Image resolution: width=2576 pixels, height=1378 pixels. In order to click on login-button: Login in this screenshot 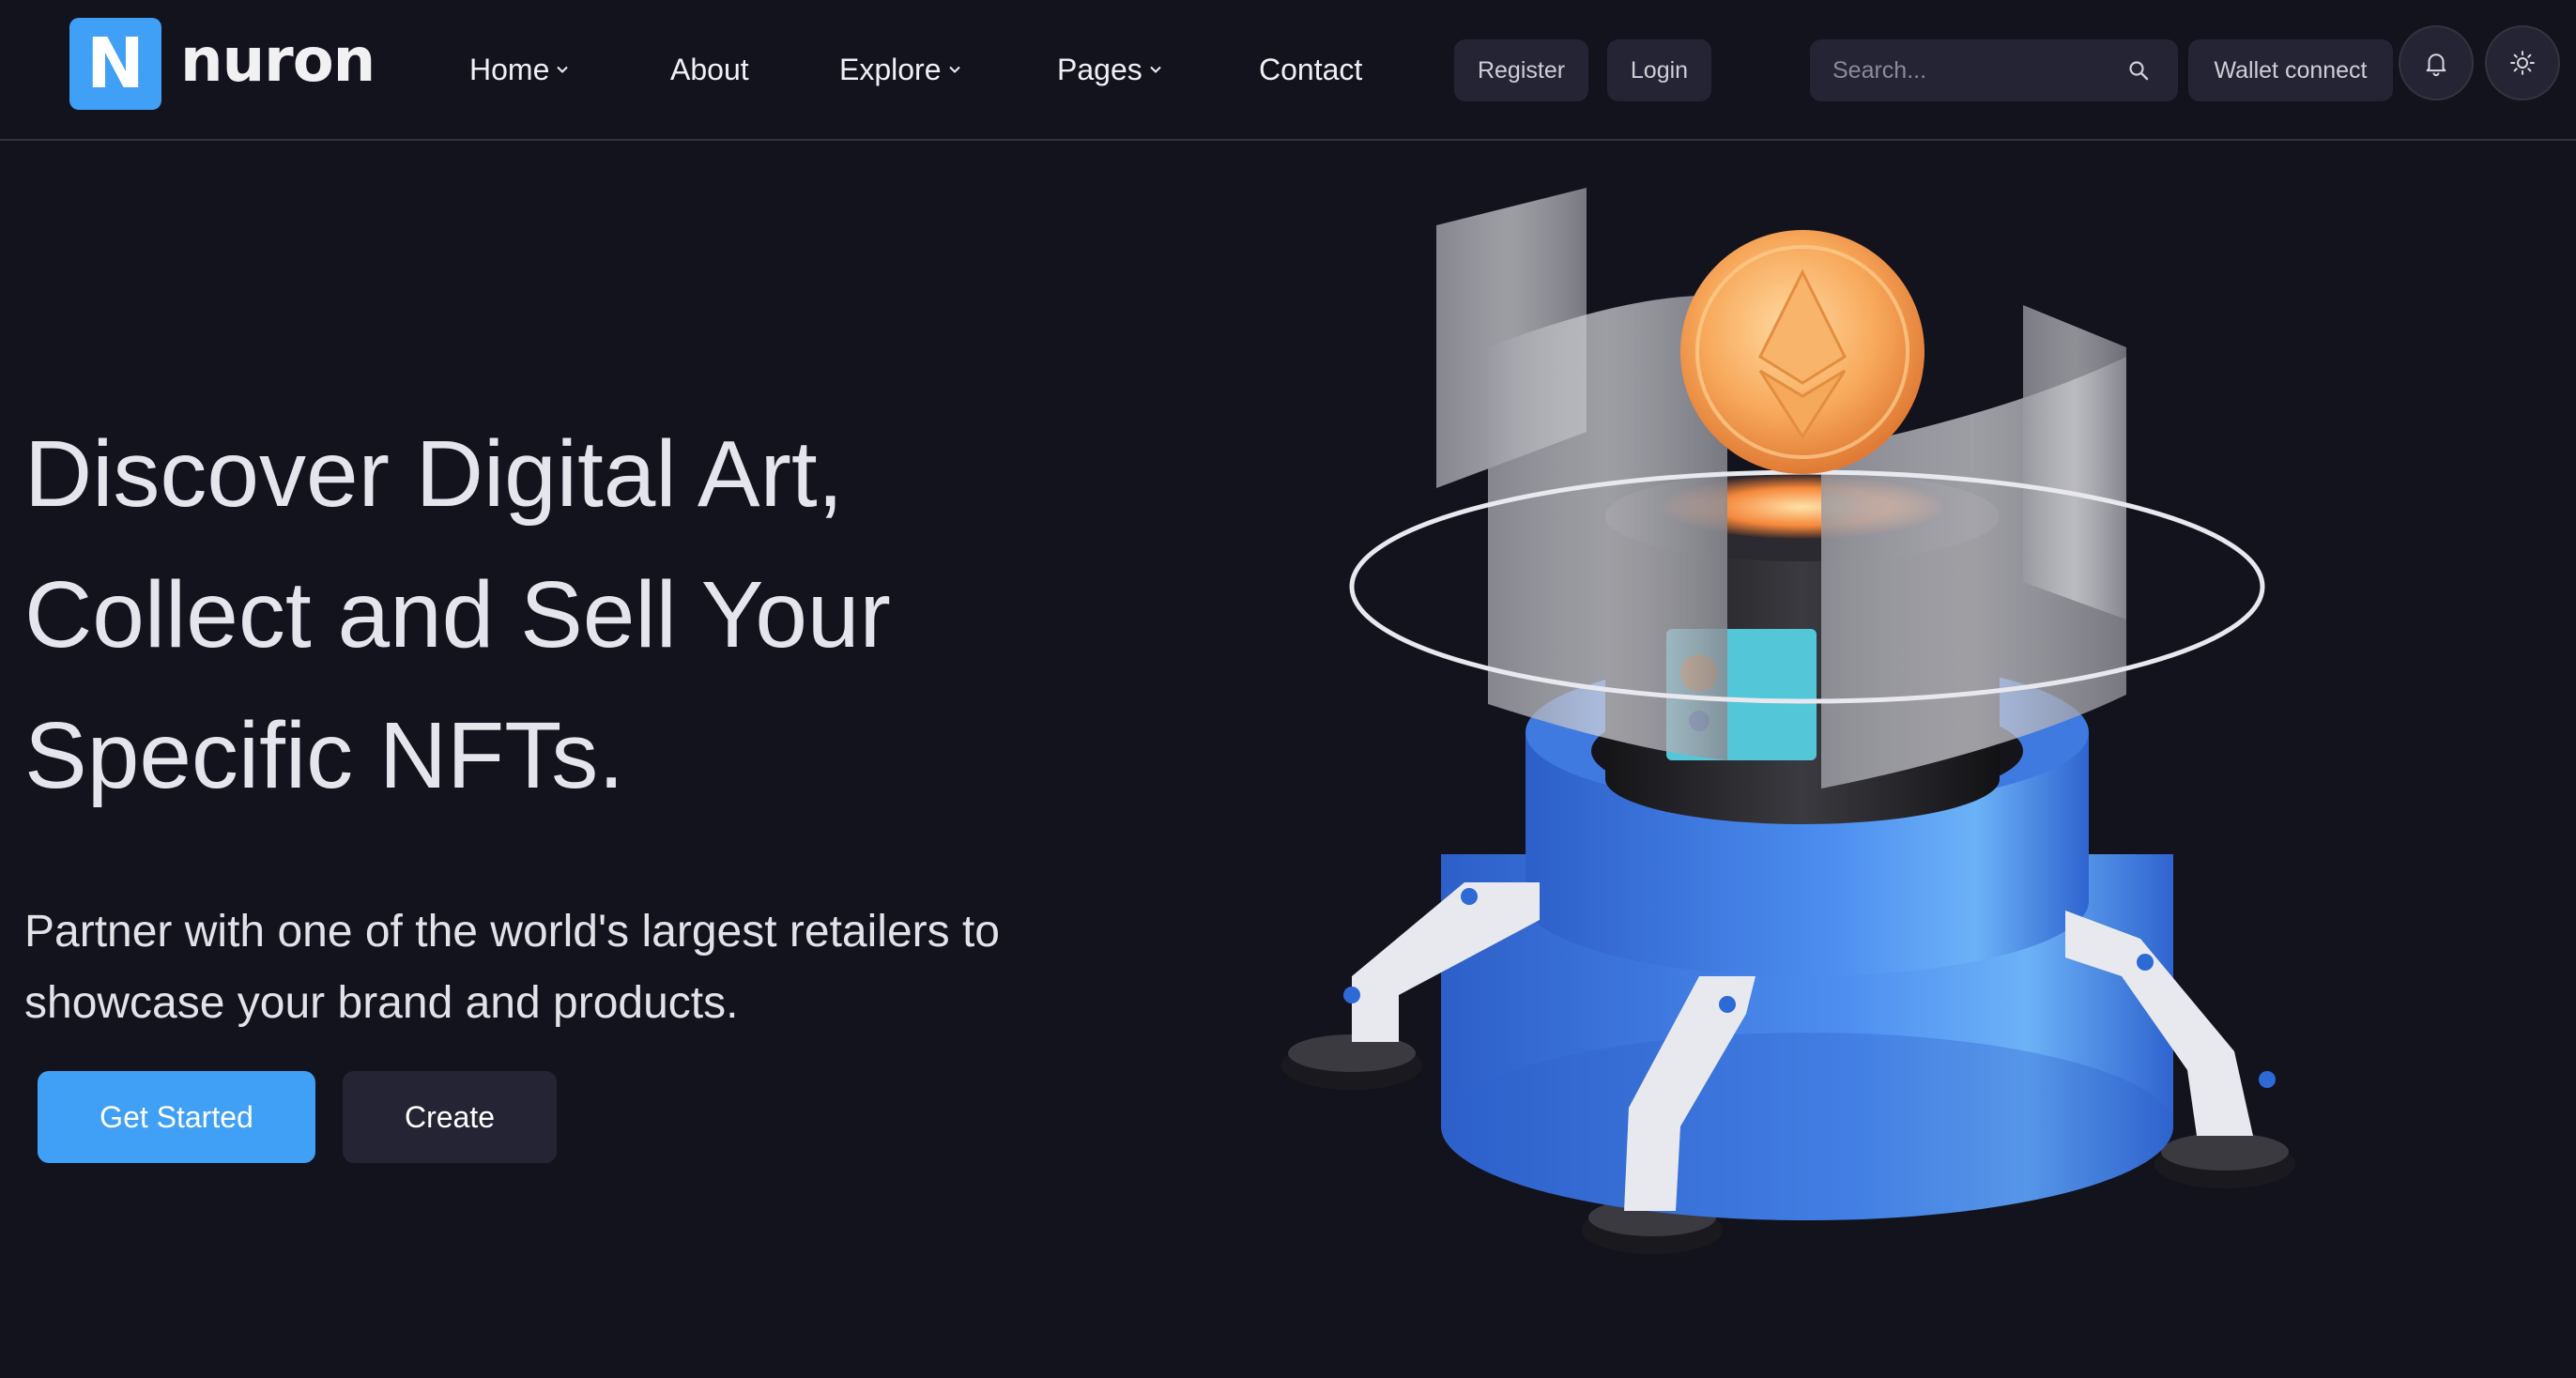, I will do `click(1659, 70)`.